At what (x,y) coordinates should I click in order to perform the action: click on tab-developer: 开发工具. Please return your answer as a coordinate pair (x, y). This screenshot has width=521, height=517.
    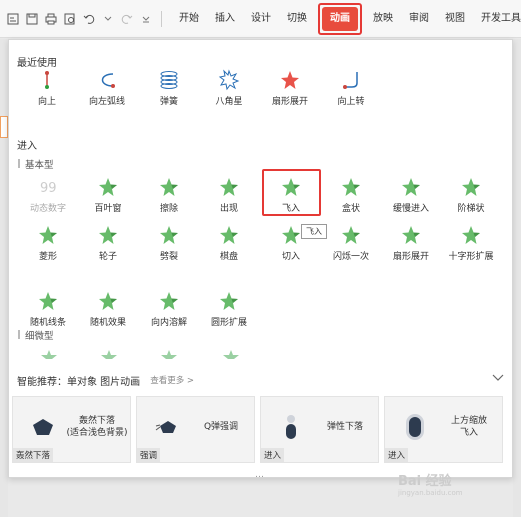
    Looking at the image, I should click on (497, 19).